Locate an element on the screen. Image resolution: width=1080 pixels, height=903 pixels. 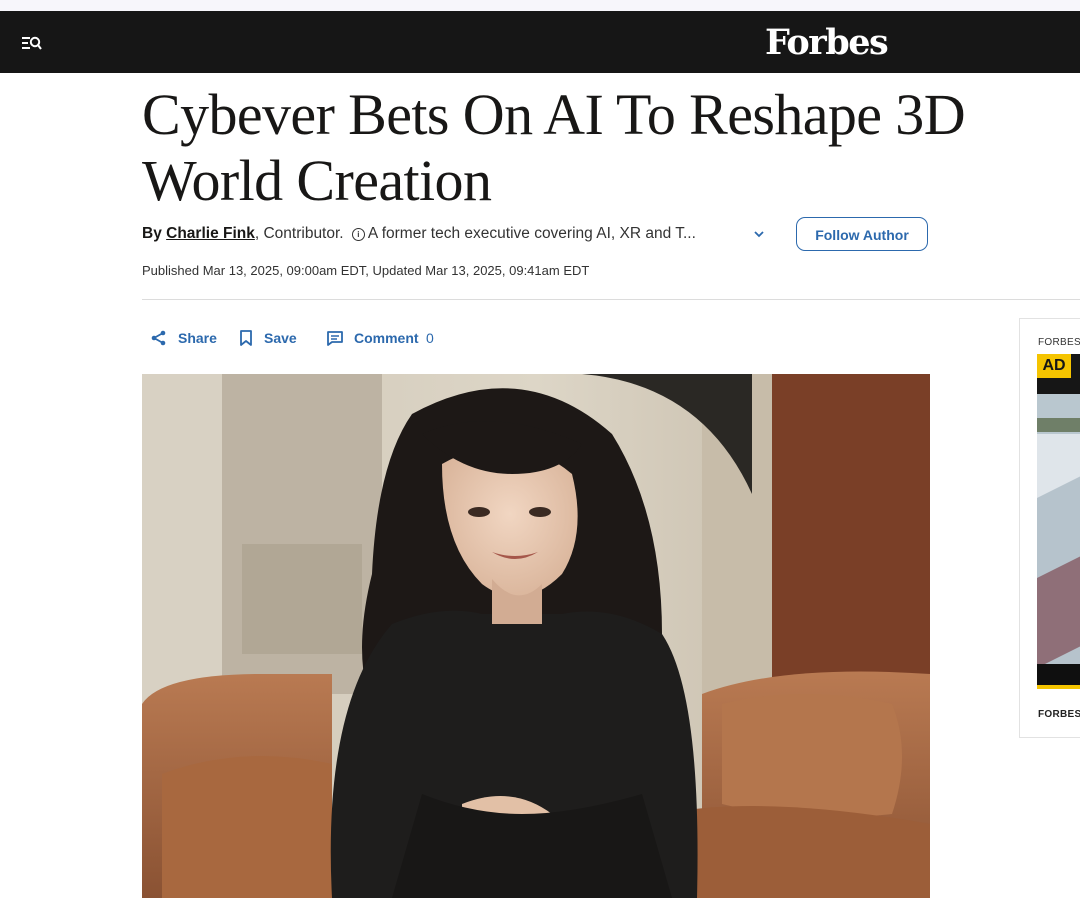
sidebar-ad-card: FORBES AD FORBES is located at coordinates (1049, 528).